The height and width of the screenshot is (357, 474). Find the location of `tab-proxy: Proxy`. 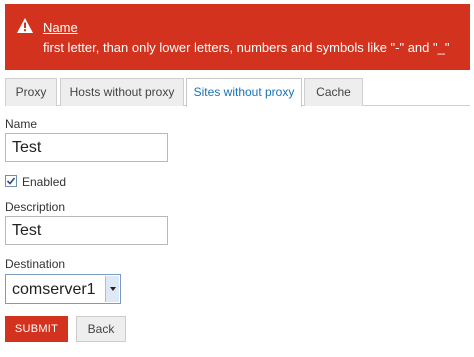

tab-proxy: Proxy is located at coordinates (31, 92).